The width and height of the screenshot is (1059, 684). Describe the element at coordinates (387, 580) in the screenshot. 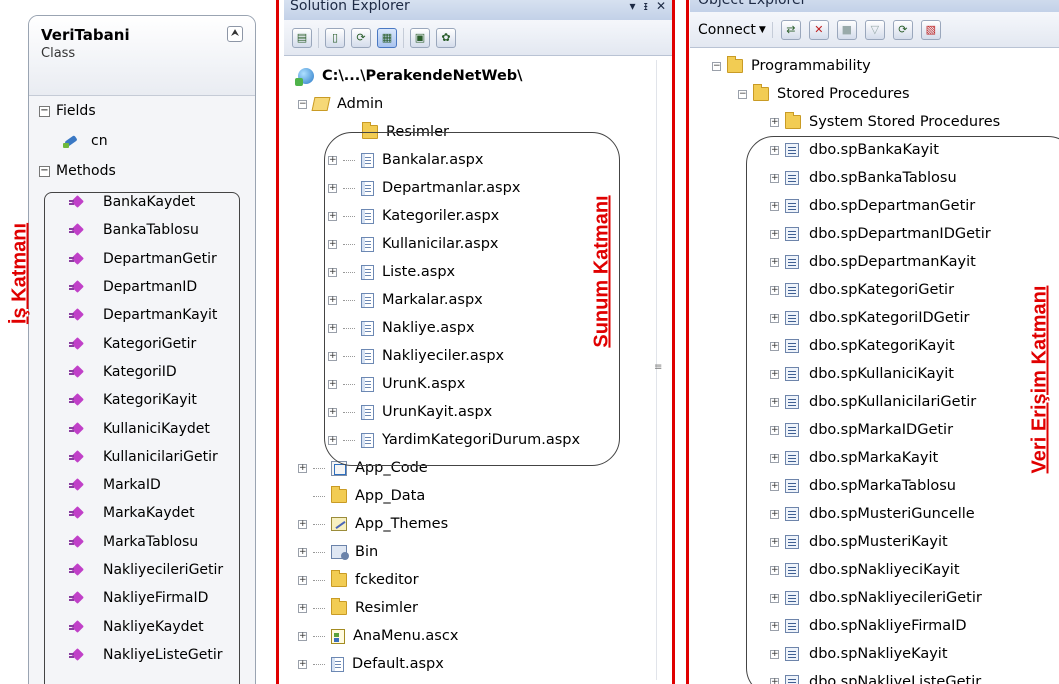

I see `tree-item-label: fckeditor` at that location.